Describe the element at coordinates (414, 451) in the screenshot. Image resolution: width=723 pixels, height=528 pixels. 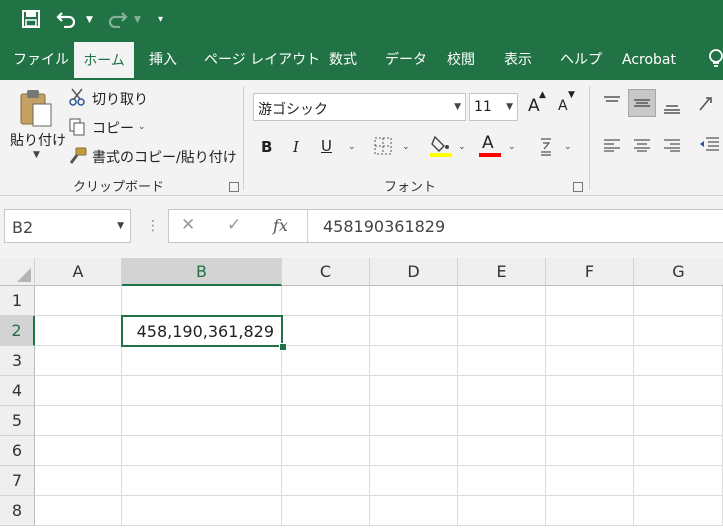
I see `cell-d6` at that location.